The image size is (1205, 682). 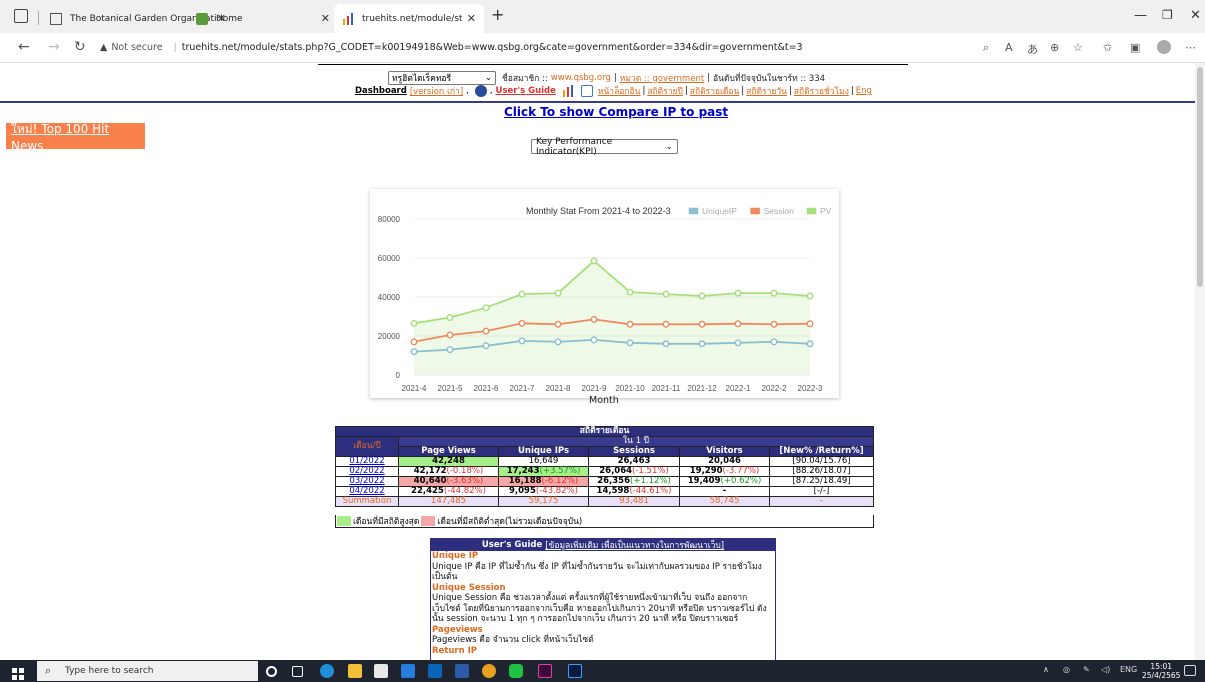 What do you see at coordinates (54, 47) in the screenshot?
I see `forward-icon: →` at bounding box center [54, 47].